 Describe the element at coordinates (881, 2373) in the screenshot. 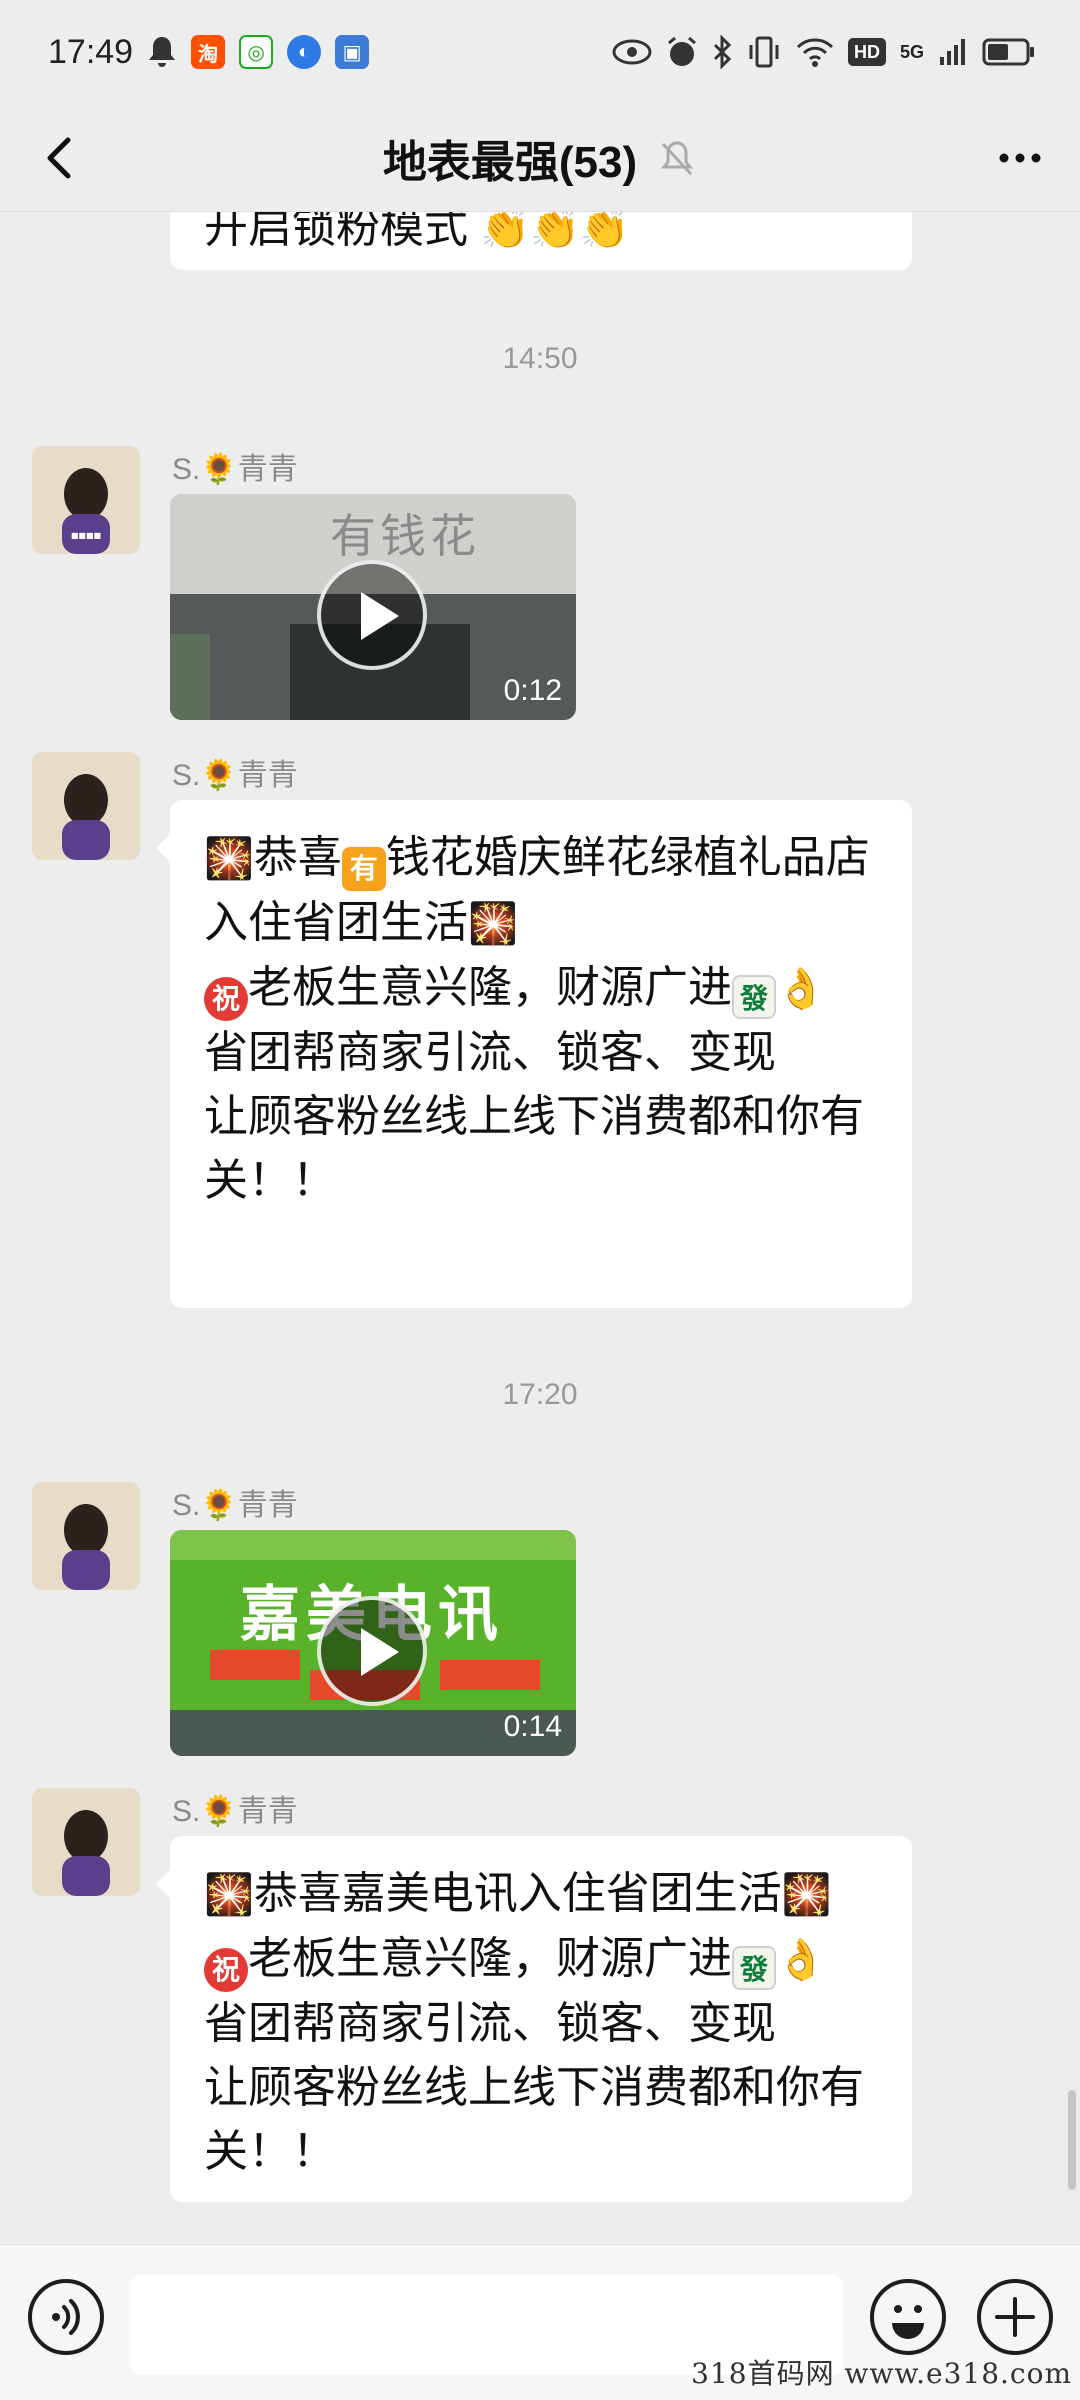

I see `watermark: 318首码网 www.e318.com` at that location.